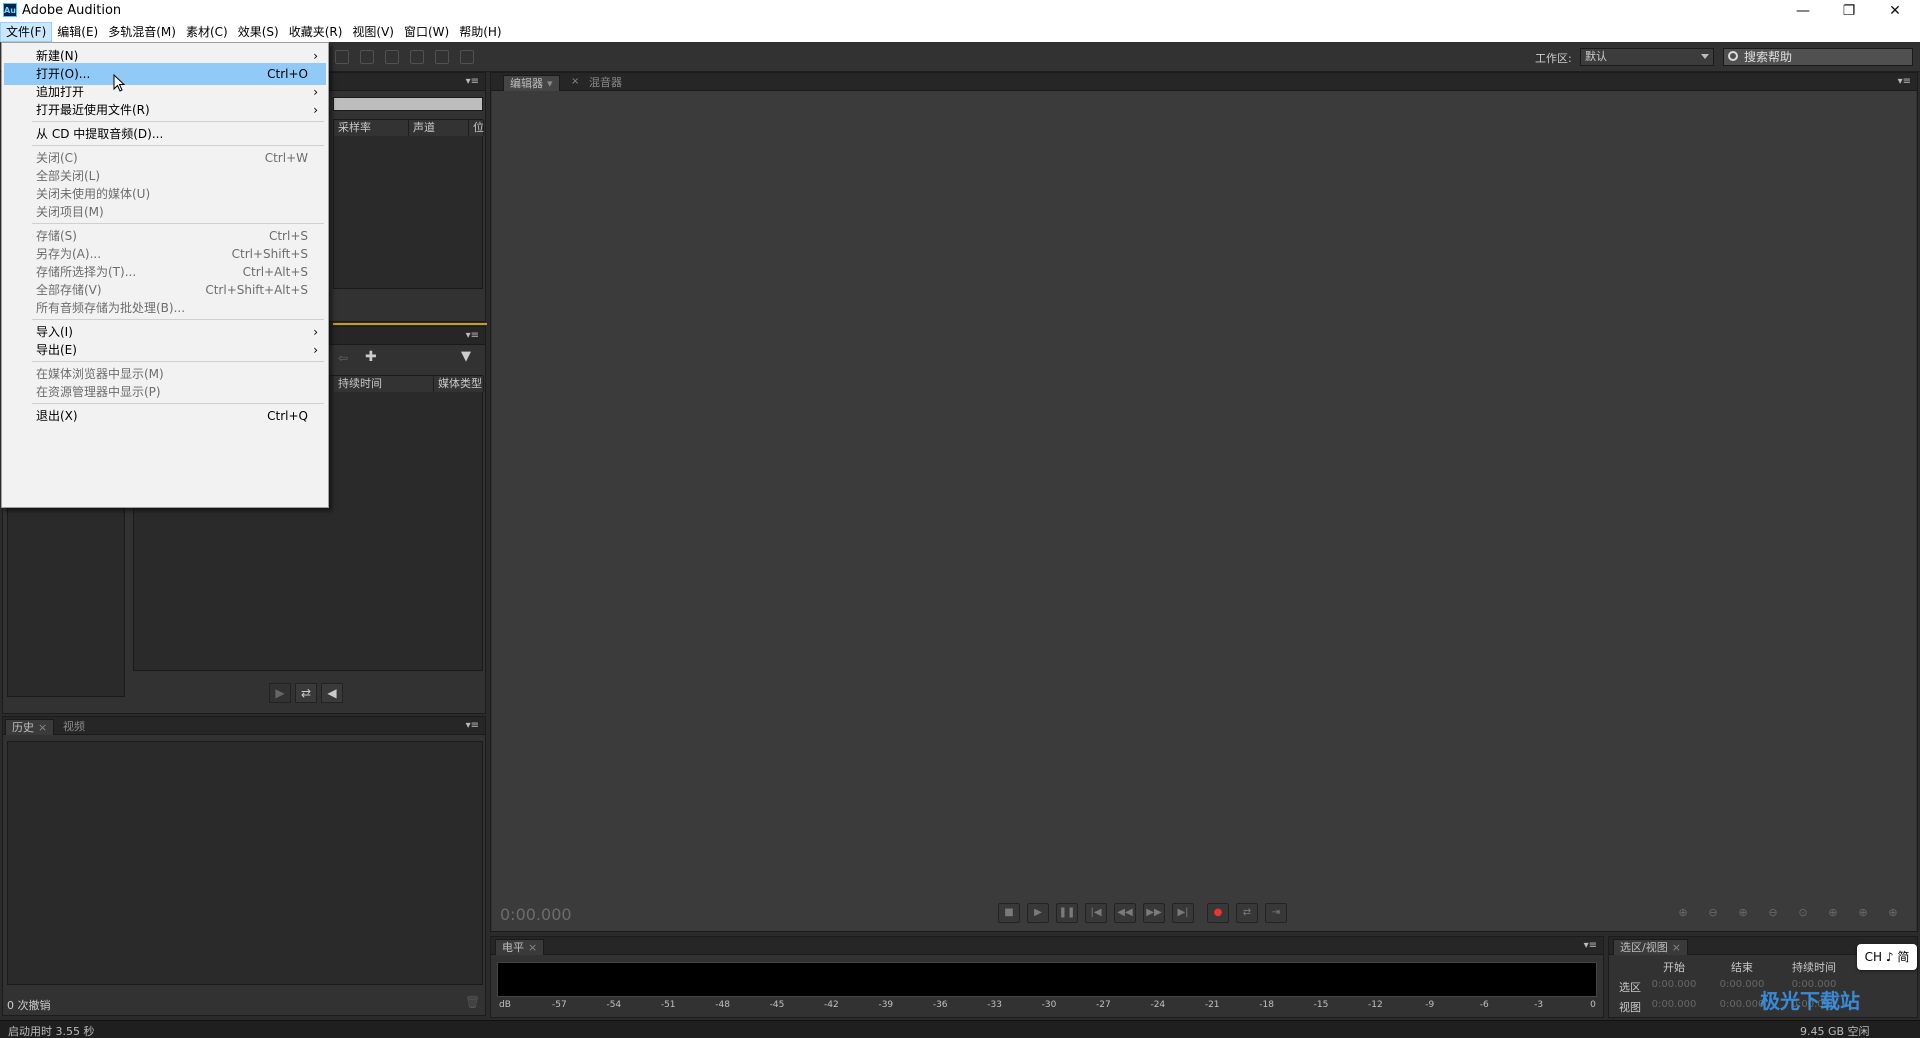  What do you see at coordinates (245, 863) in the screenshot?
I see `history-list` at bounding box center [245, 863].